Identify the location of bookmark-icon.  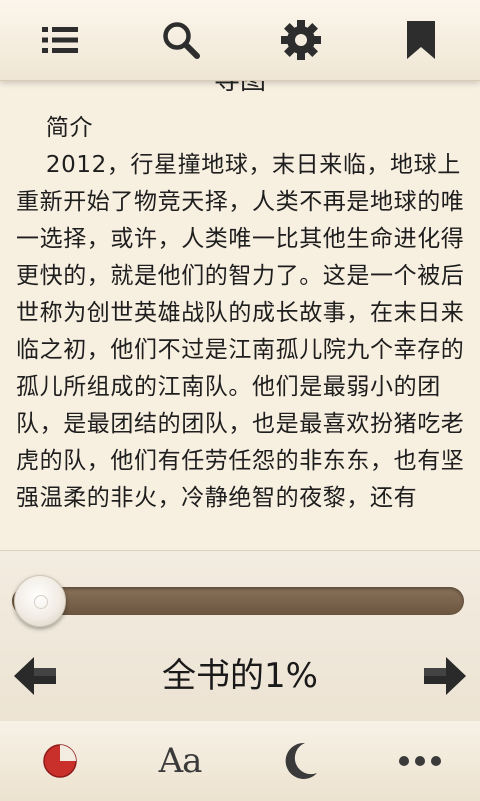
(421, 40).